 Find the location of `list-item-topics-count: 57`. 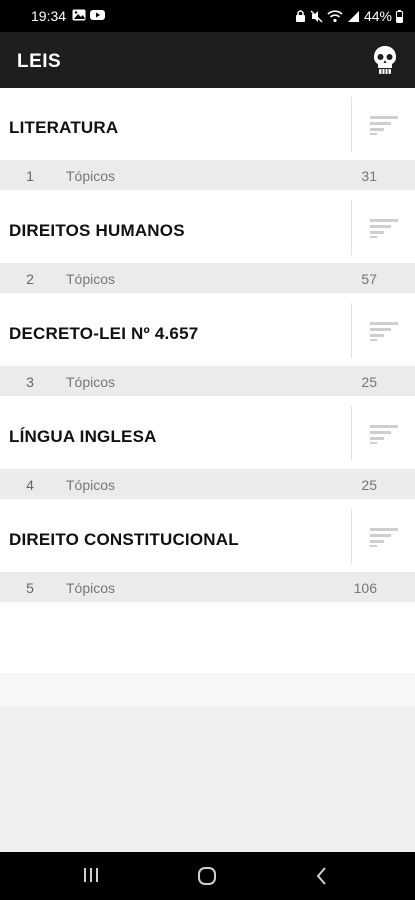

list-item-topics-count: 57 is located at coordinates (369, 279).